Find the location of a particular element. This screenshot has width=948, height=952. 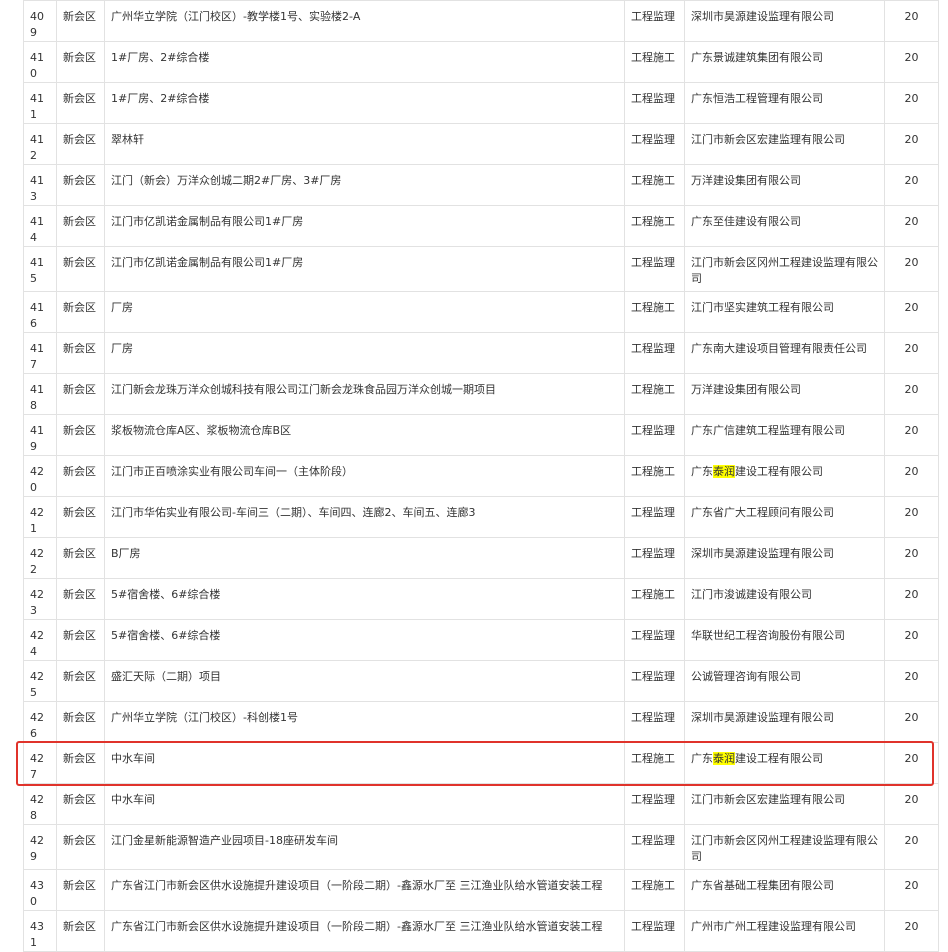

table-row: 425 新会区 盛汇天际（二期）项目 工程监理 公诚管理咨询有限公司 20 is located at coordinates (481, 681).